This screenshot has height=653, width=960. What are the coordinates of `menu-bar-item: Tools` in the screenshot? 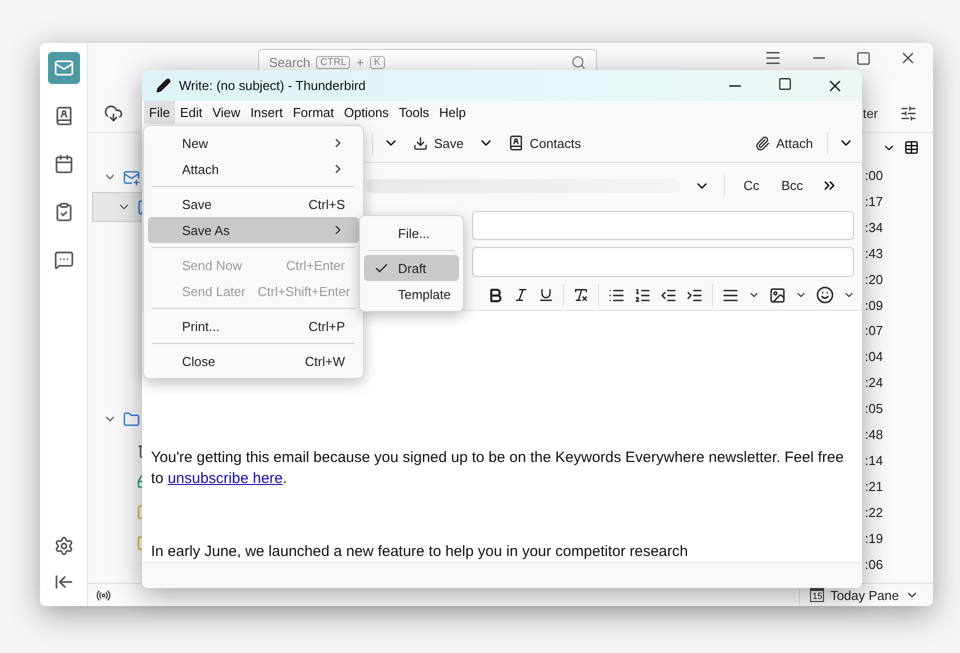 It's located at (414, 112).